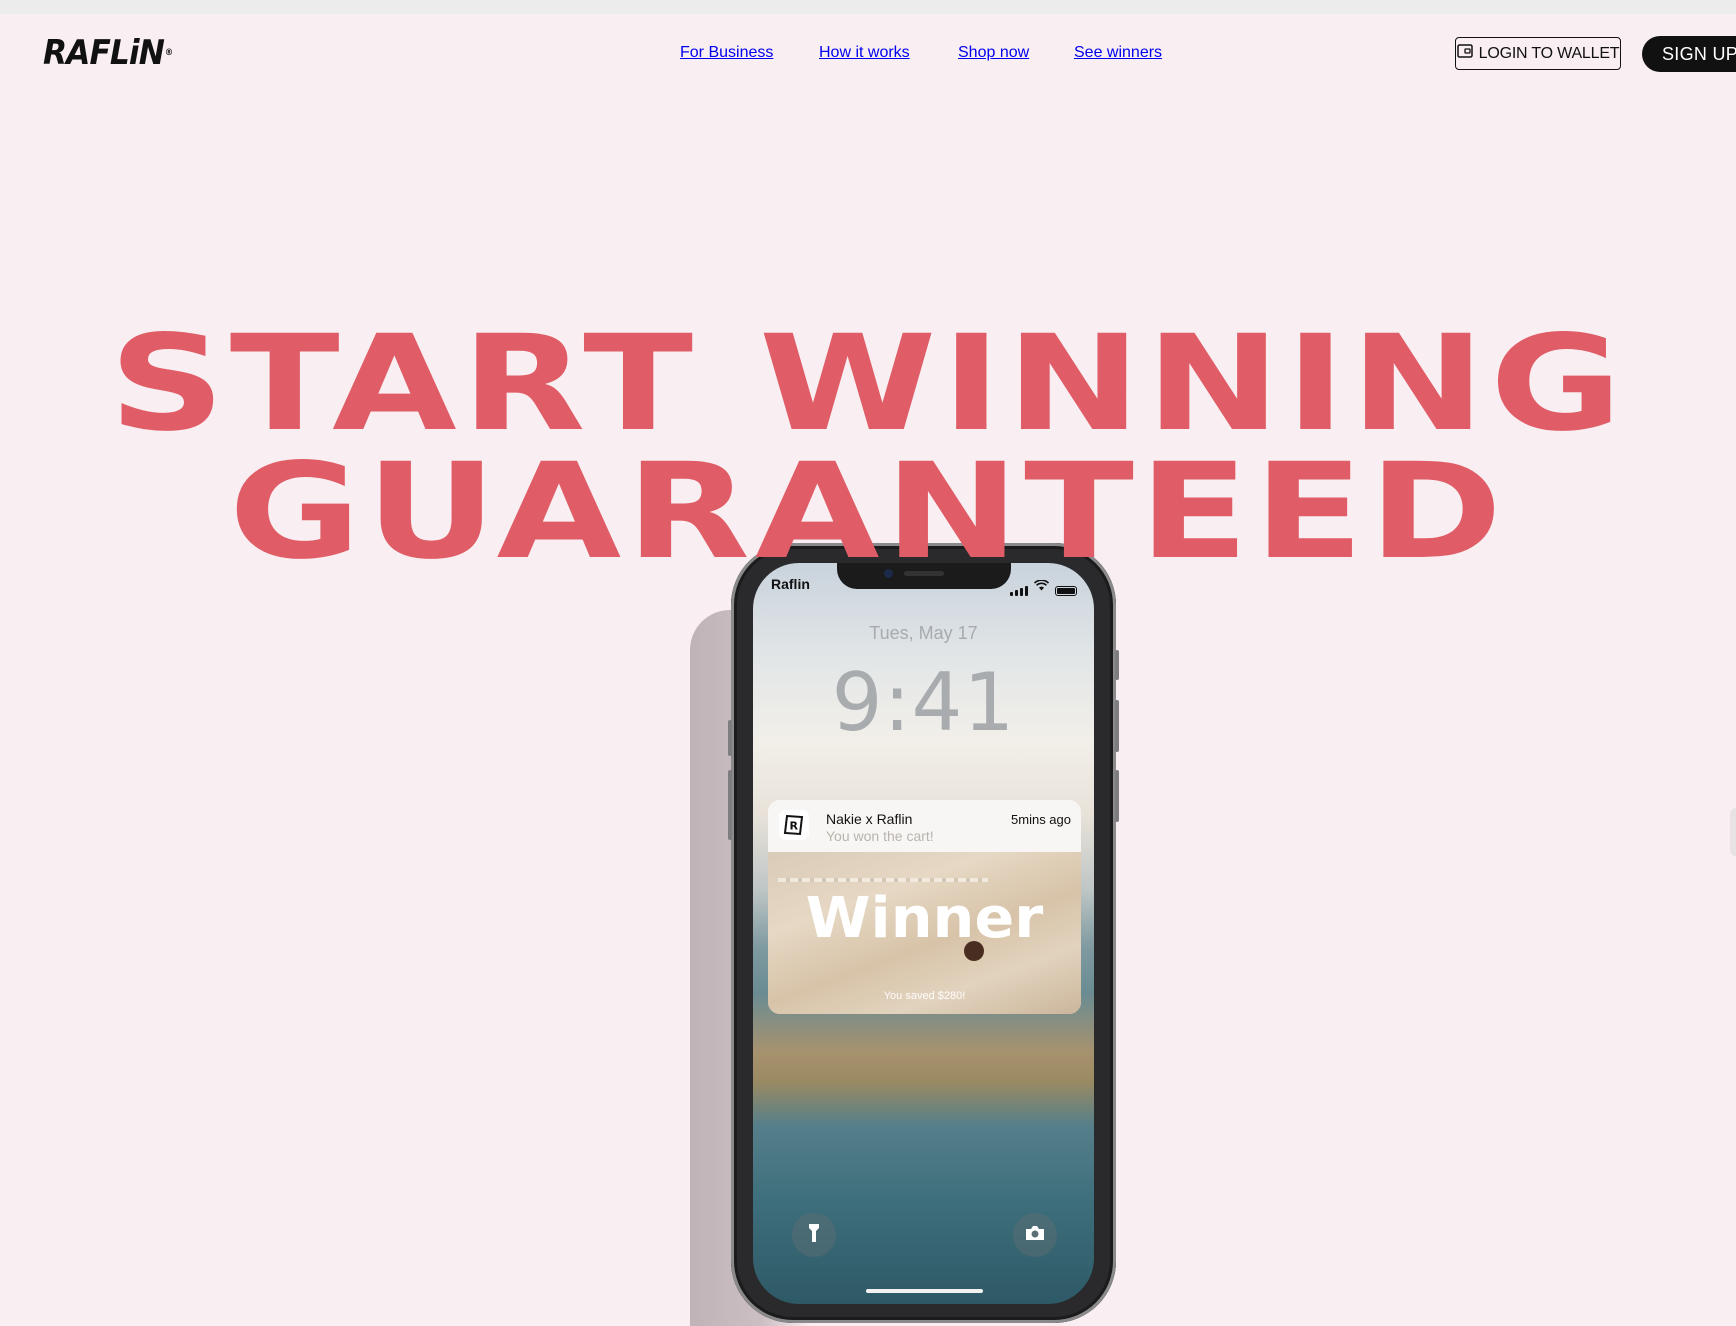 The width and height of the screenshot is (1736, 1326). I want to click on lockscreen-time: 9:41, so click(923, 702).